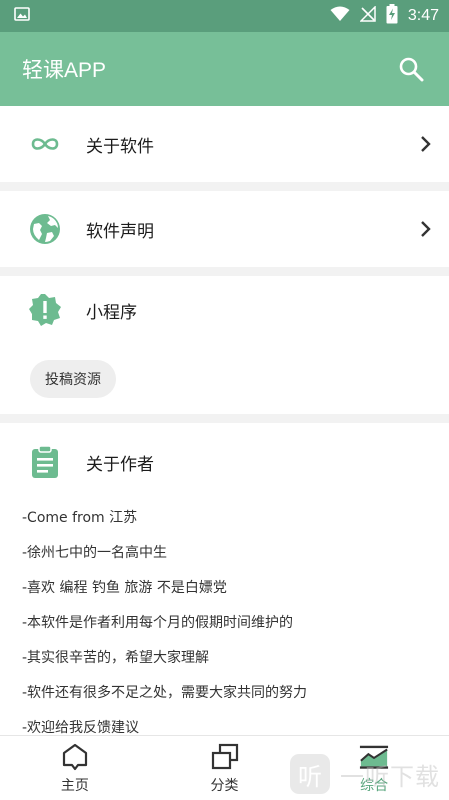 The width and height of the screenshot is (449, 800). I want to click on about-software-card: 关于软件, so click(224, 144).